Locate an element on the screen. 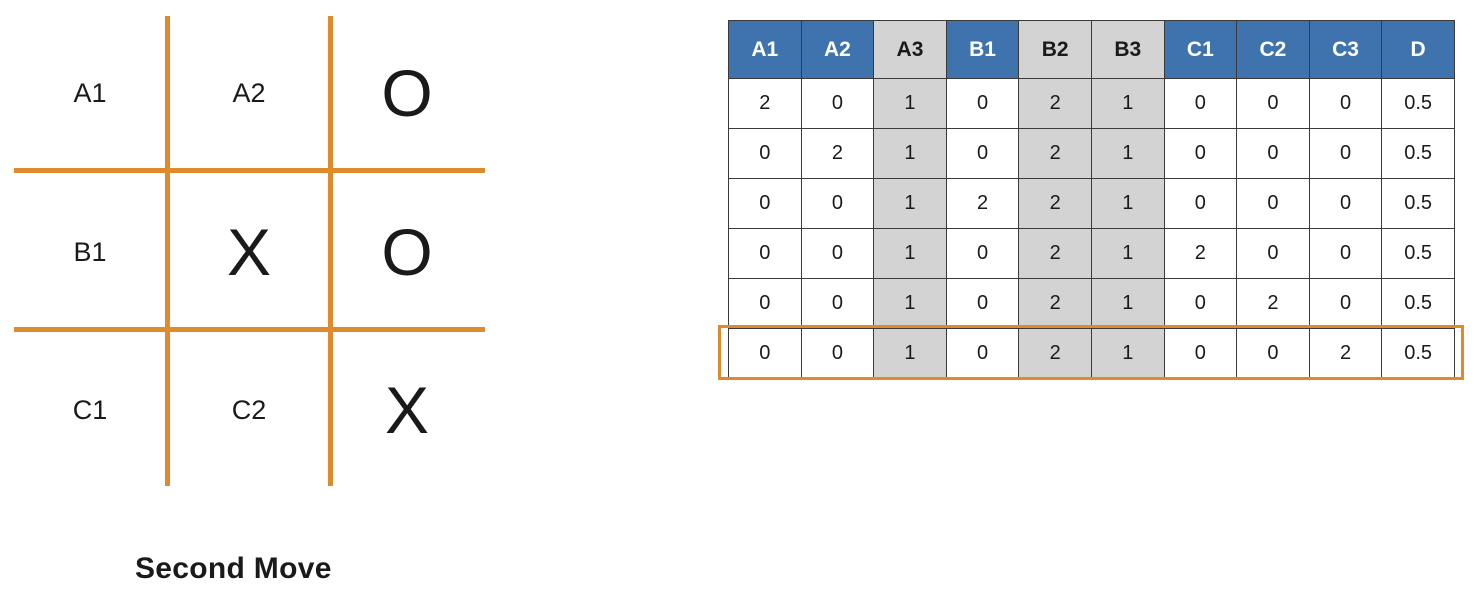  column-header-a1: A1 is located at coordinates (765, 49).